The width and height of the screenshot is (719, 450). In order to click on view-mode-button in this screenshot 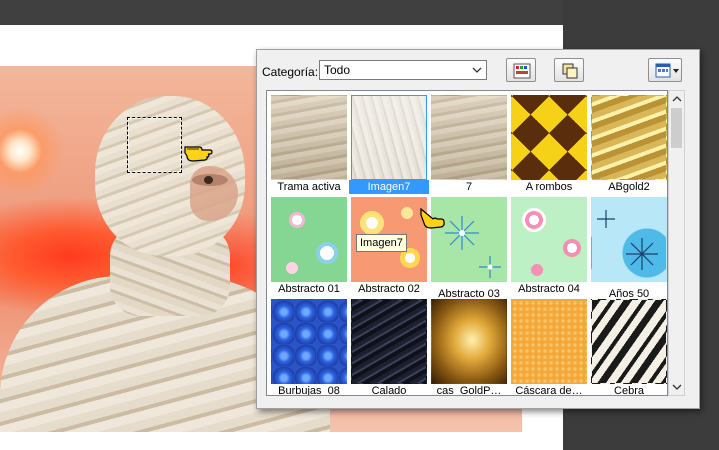, I will do `click(665, 70)`.